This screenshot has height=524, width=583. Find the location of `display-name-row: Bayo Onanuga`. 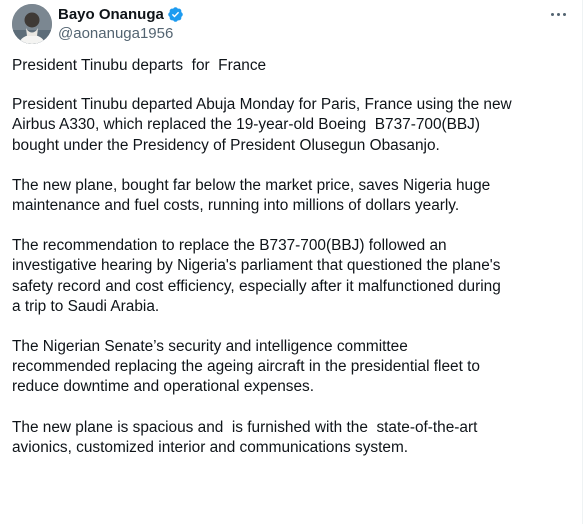

display-name-row: Bayo Onanuga is located at coordinates (121, 14).